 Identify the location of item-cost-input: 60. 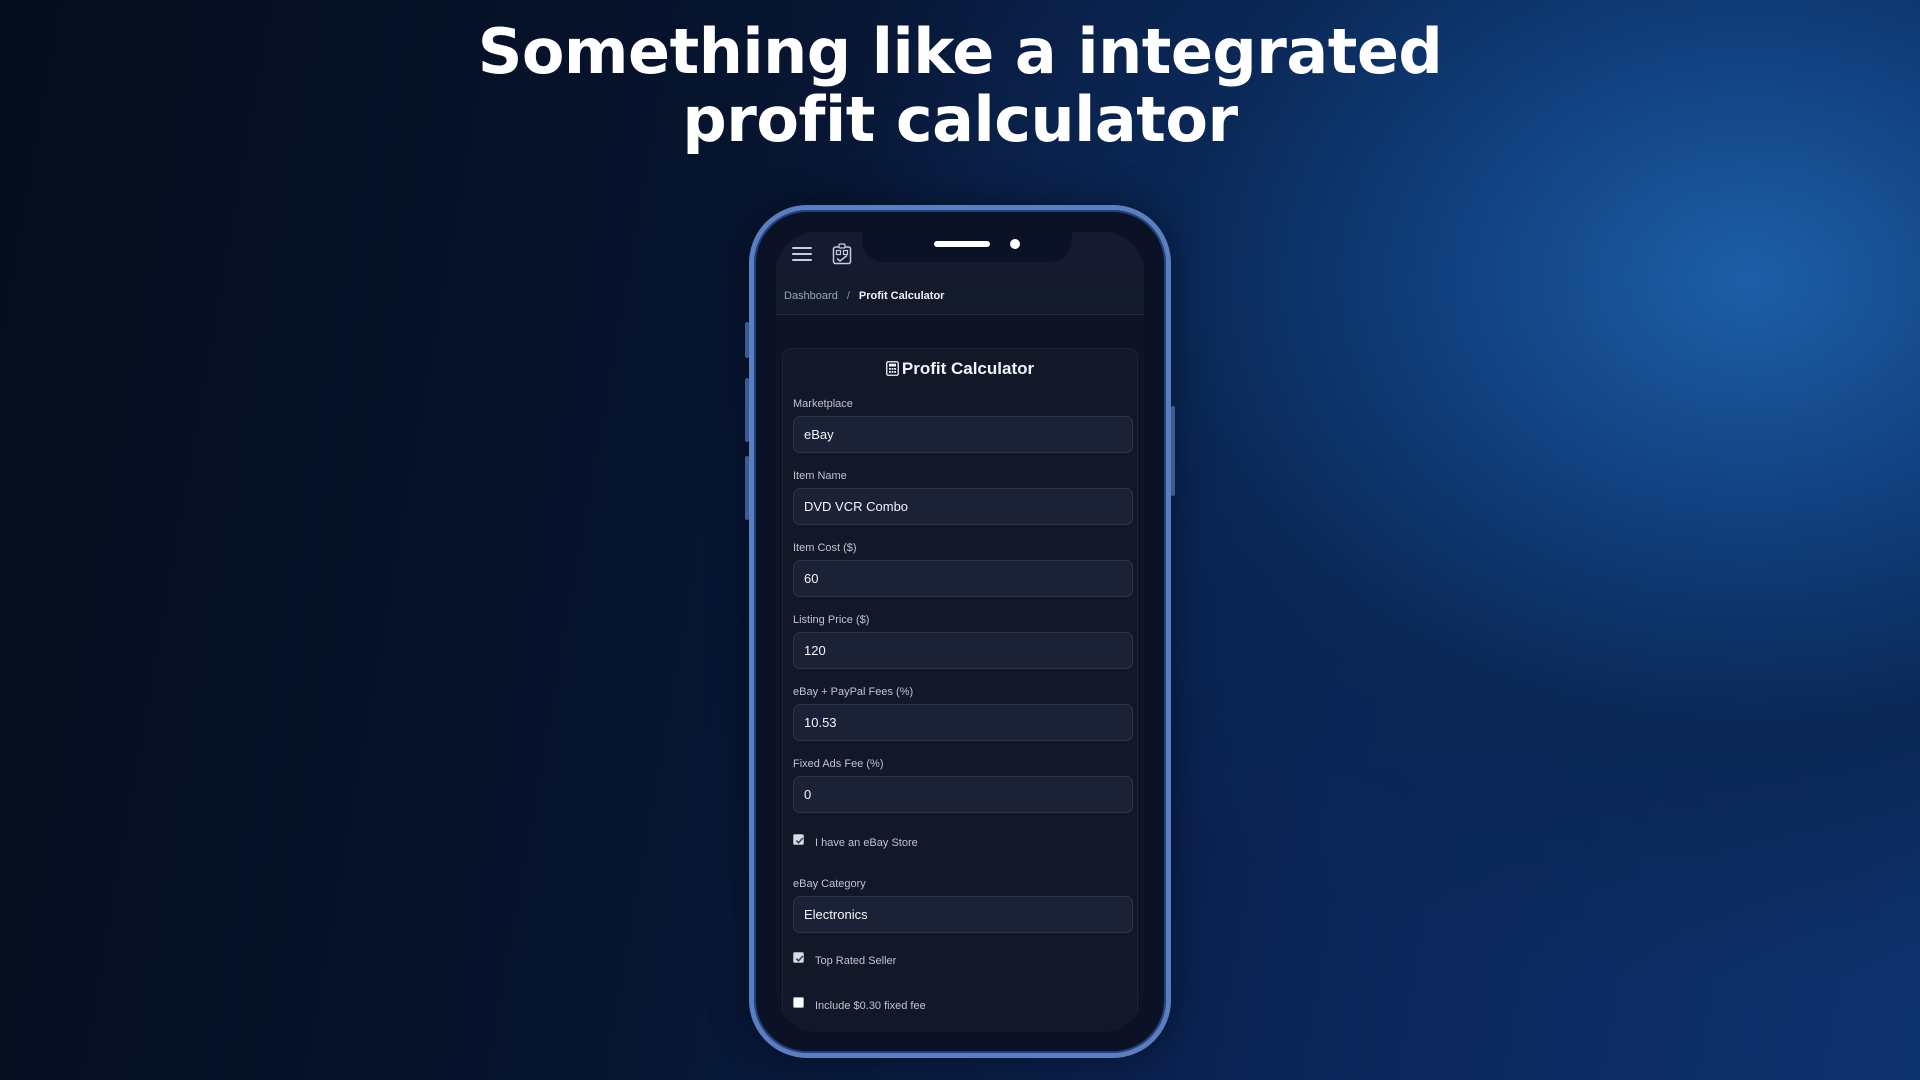
(963, 578).